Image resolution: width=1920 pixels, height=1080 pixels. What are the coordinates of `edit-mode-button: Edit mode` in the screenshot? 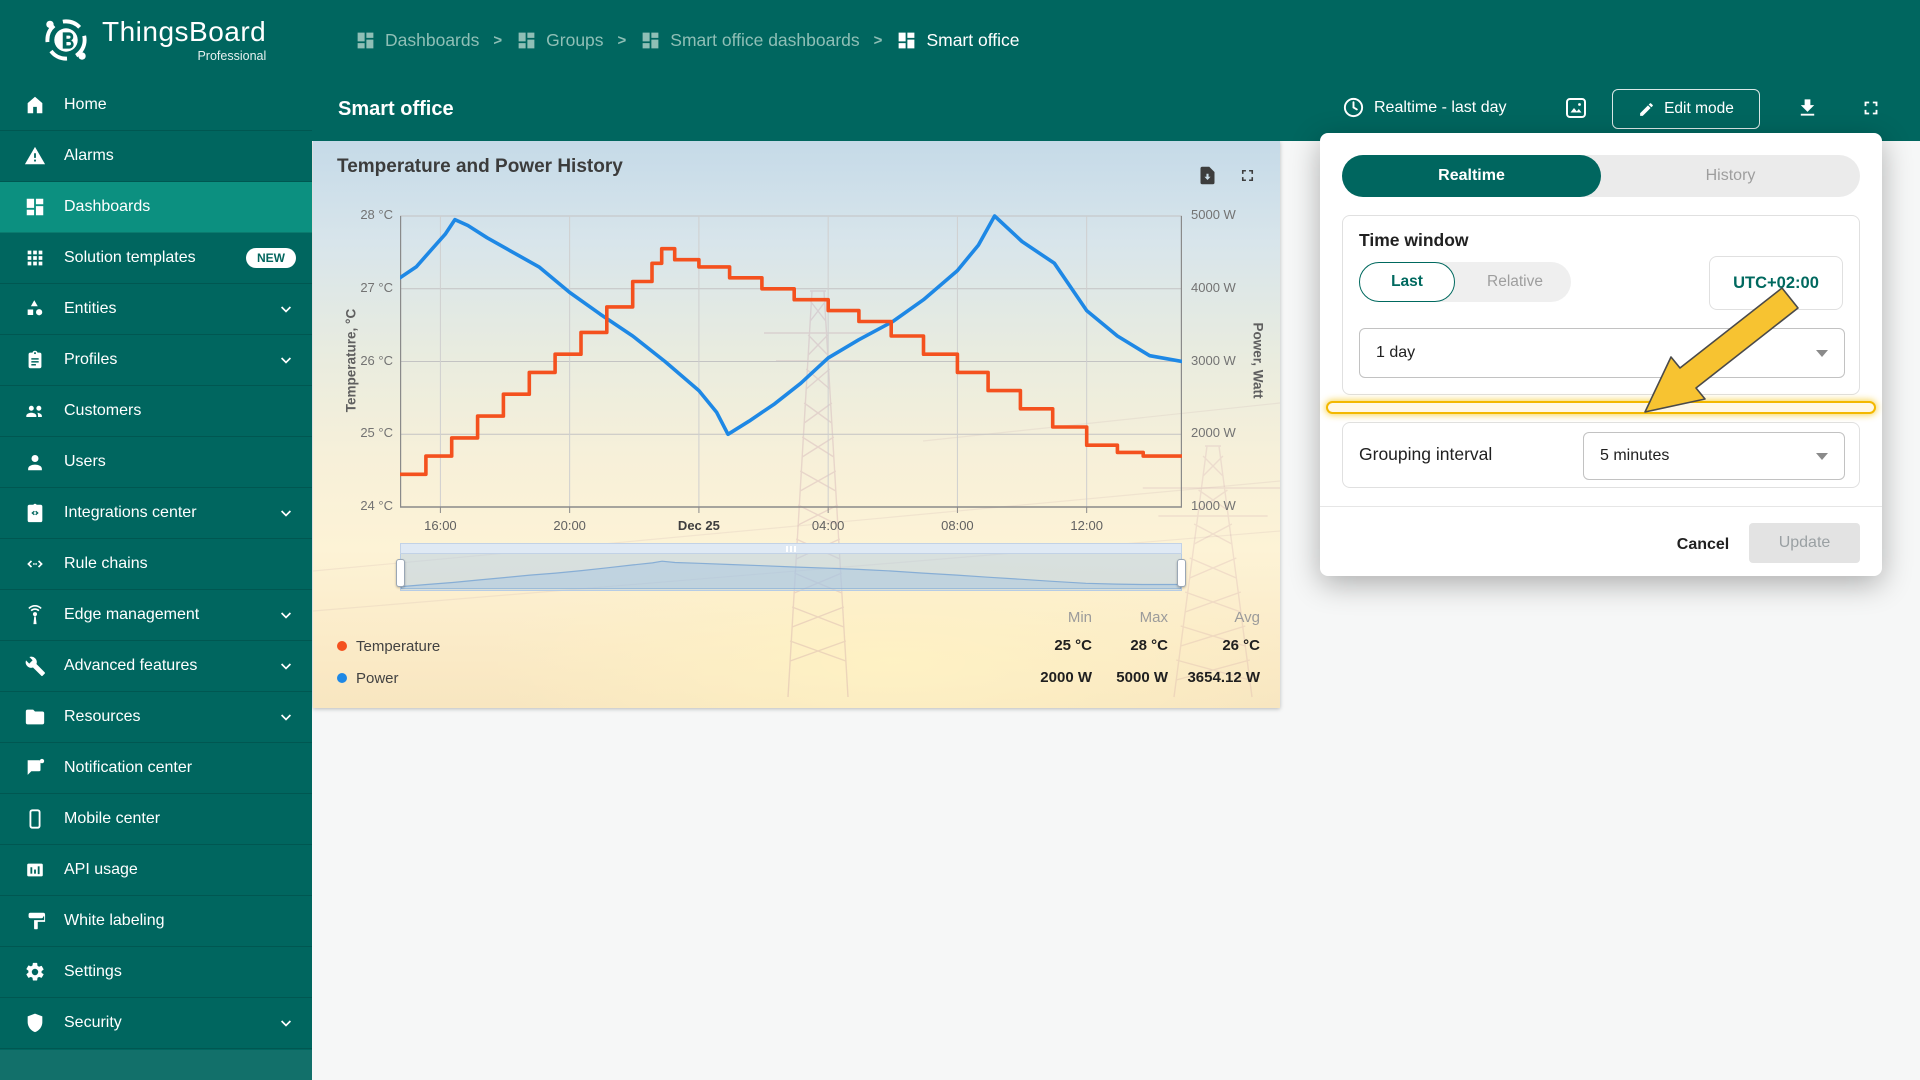 It's located at (1686, 109).